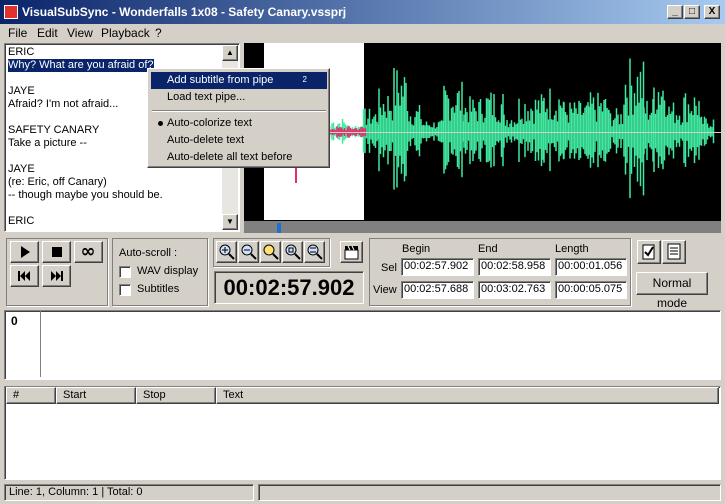  I want to click on menu-file: File, so click(17, 33).